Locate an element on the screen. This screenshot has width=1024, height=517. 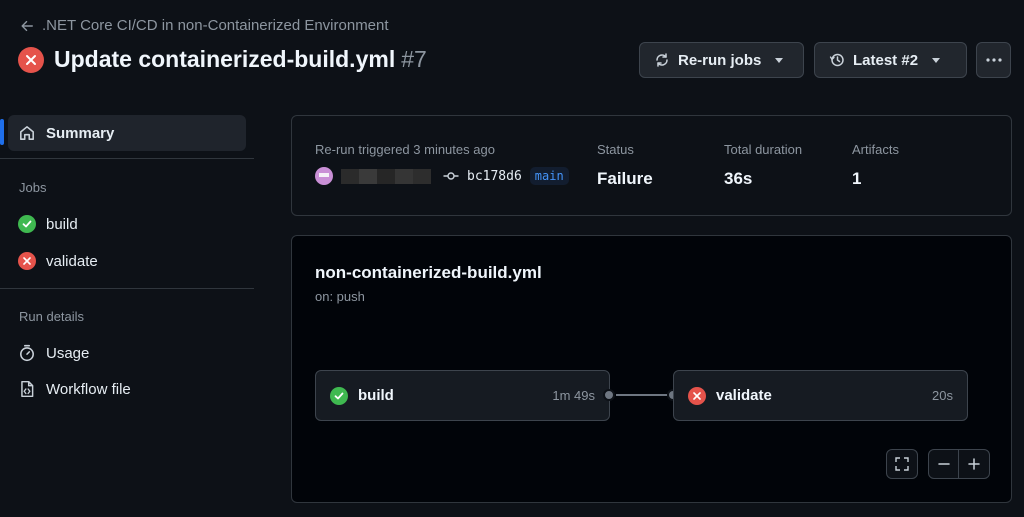
workflow-file-name: non-containerized-build.yml is located at coordinates (428, 273).